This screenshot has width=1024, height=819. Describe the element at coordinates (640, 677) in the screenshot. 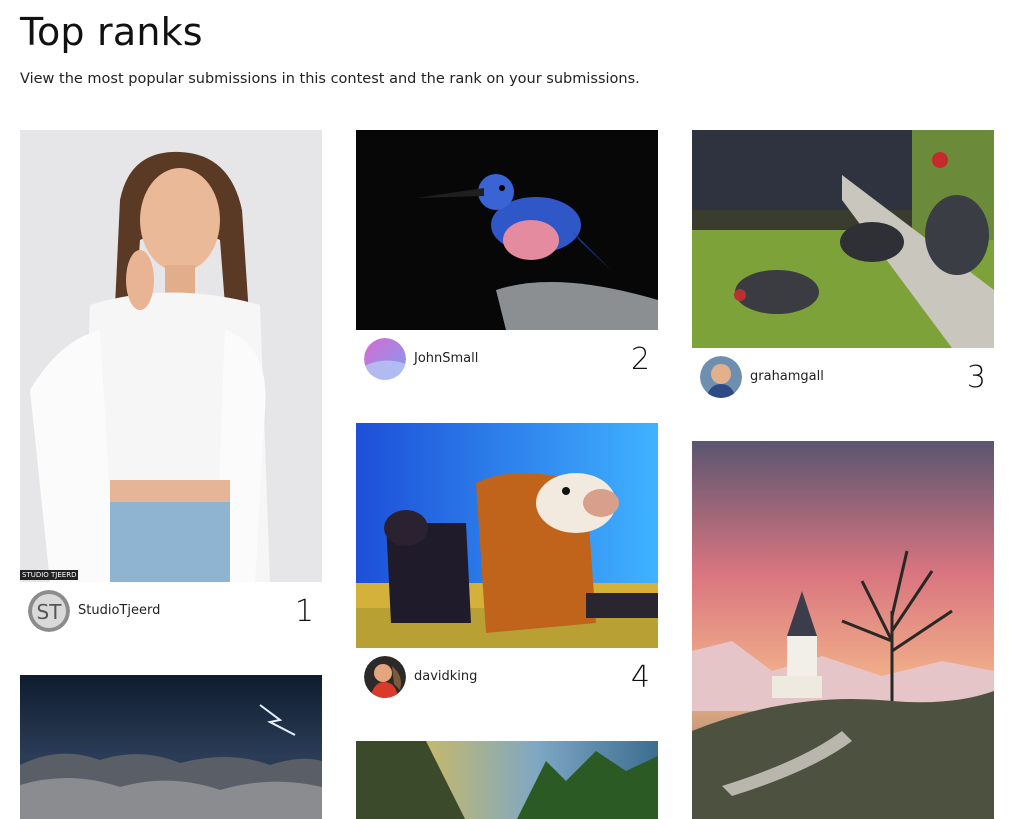

I see `rank-number: 4` at that location.